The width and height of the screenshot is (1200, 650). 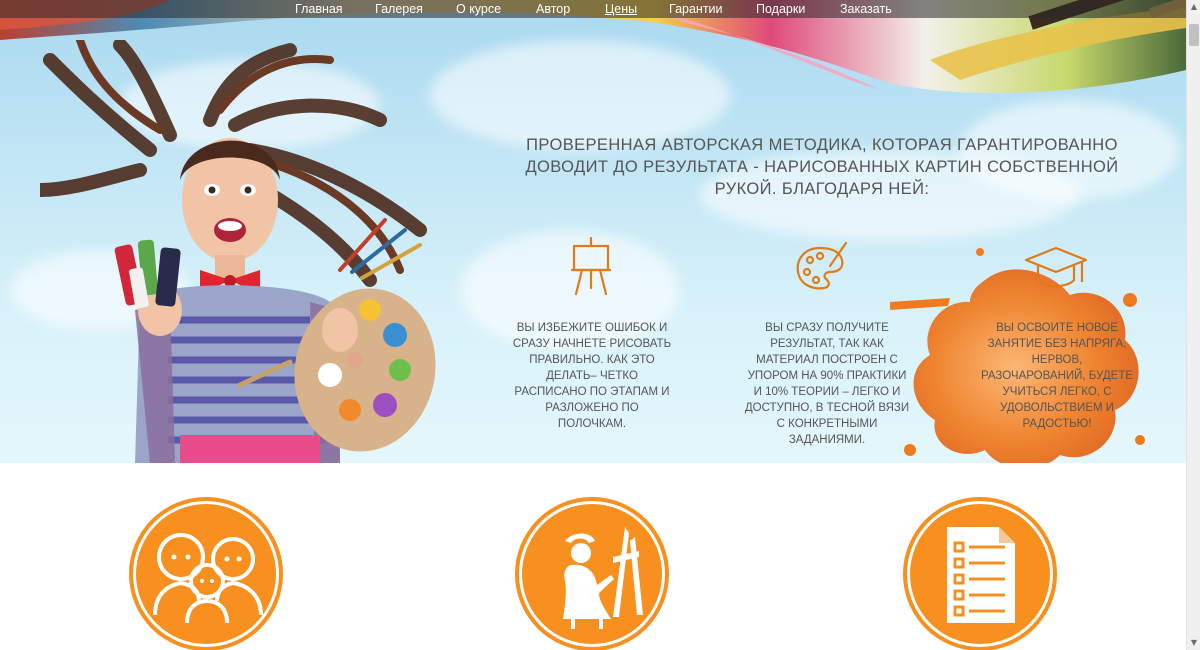 What do you see at coordinates (696, 9) in the screenshot?
I see `nav-item-guarantees: Гарантии` at bounding box center [696, 9].